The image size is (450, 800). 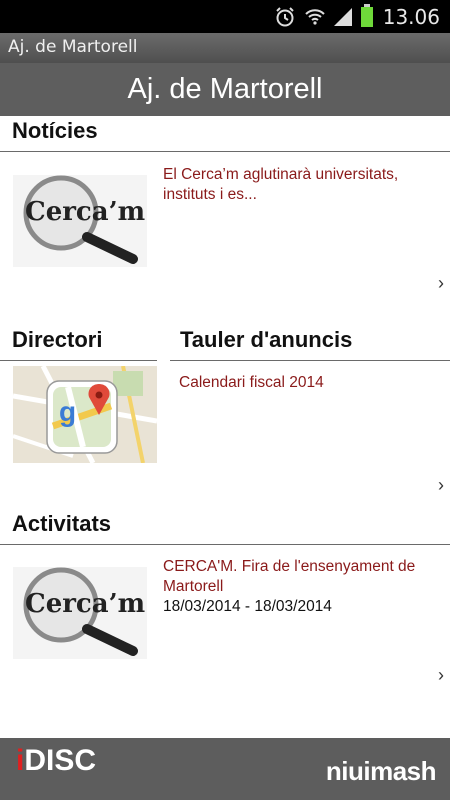 I want to click on section-title-directori: Directori, so click(x=57, y=339).